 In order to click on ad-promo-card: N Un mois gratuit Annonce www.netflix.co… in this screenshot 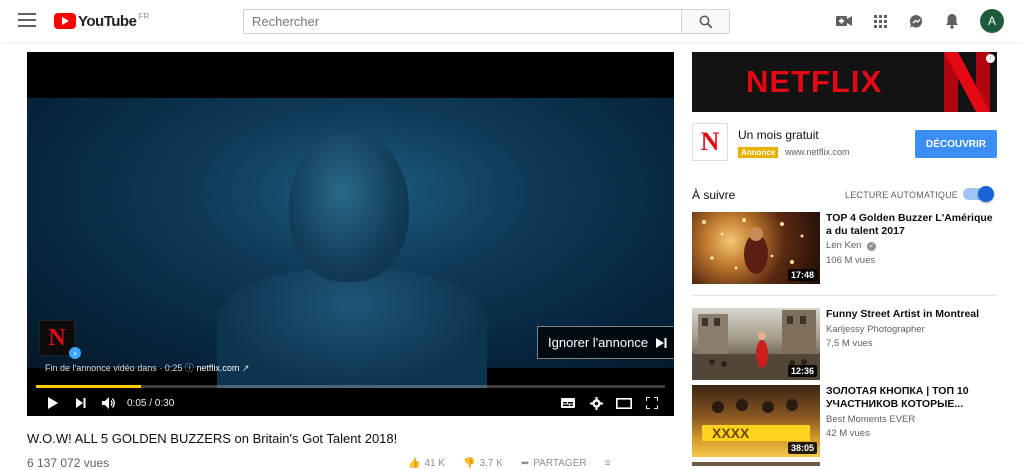, I will do `click(844, 144)`.